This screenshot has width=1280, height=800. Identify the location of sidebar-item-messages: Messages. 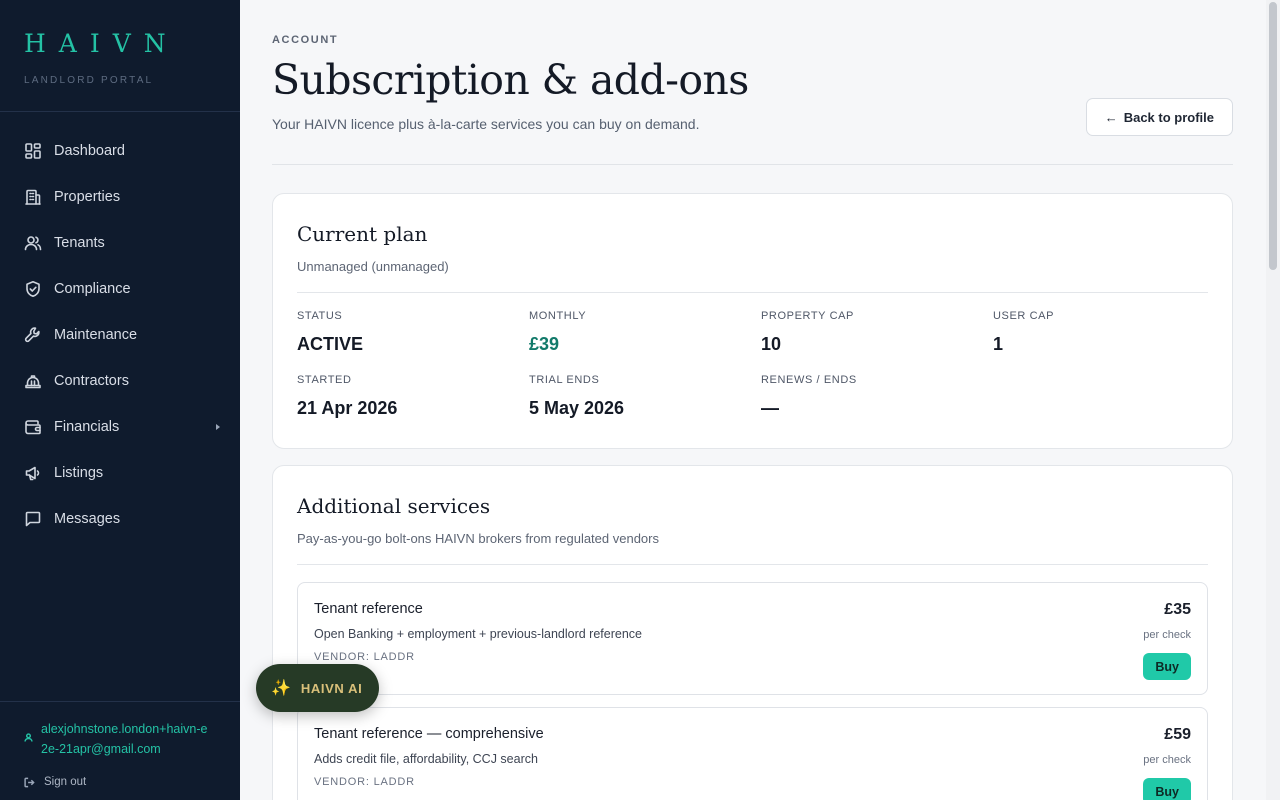
(120, 519).